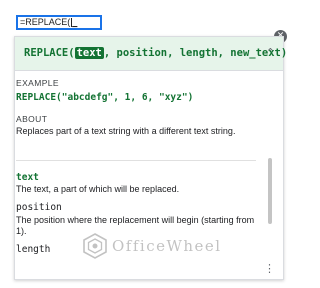 Image resolution: width=320 pixels, height=288 pixels. What do you see at coordinates (270, 52) in the screenshot?
I see `chevron-up-icon: ⌃` at bounding box center [270, 52].